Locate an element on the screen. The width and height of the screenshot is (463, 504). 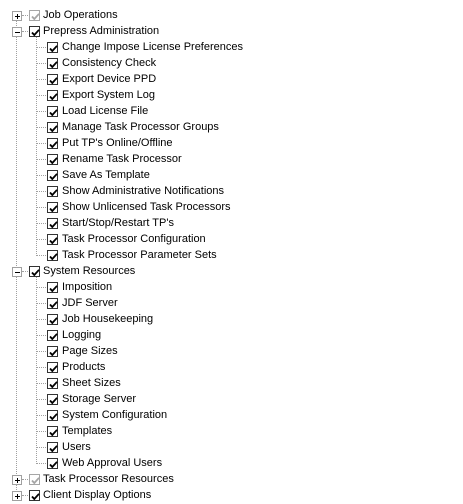
tree-item-label: Job Operations is located at coordinates (80, 15).